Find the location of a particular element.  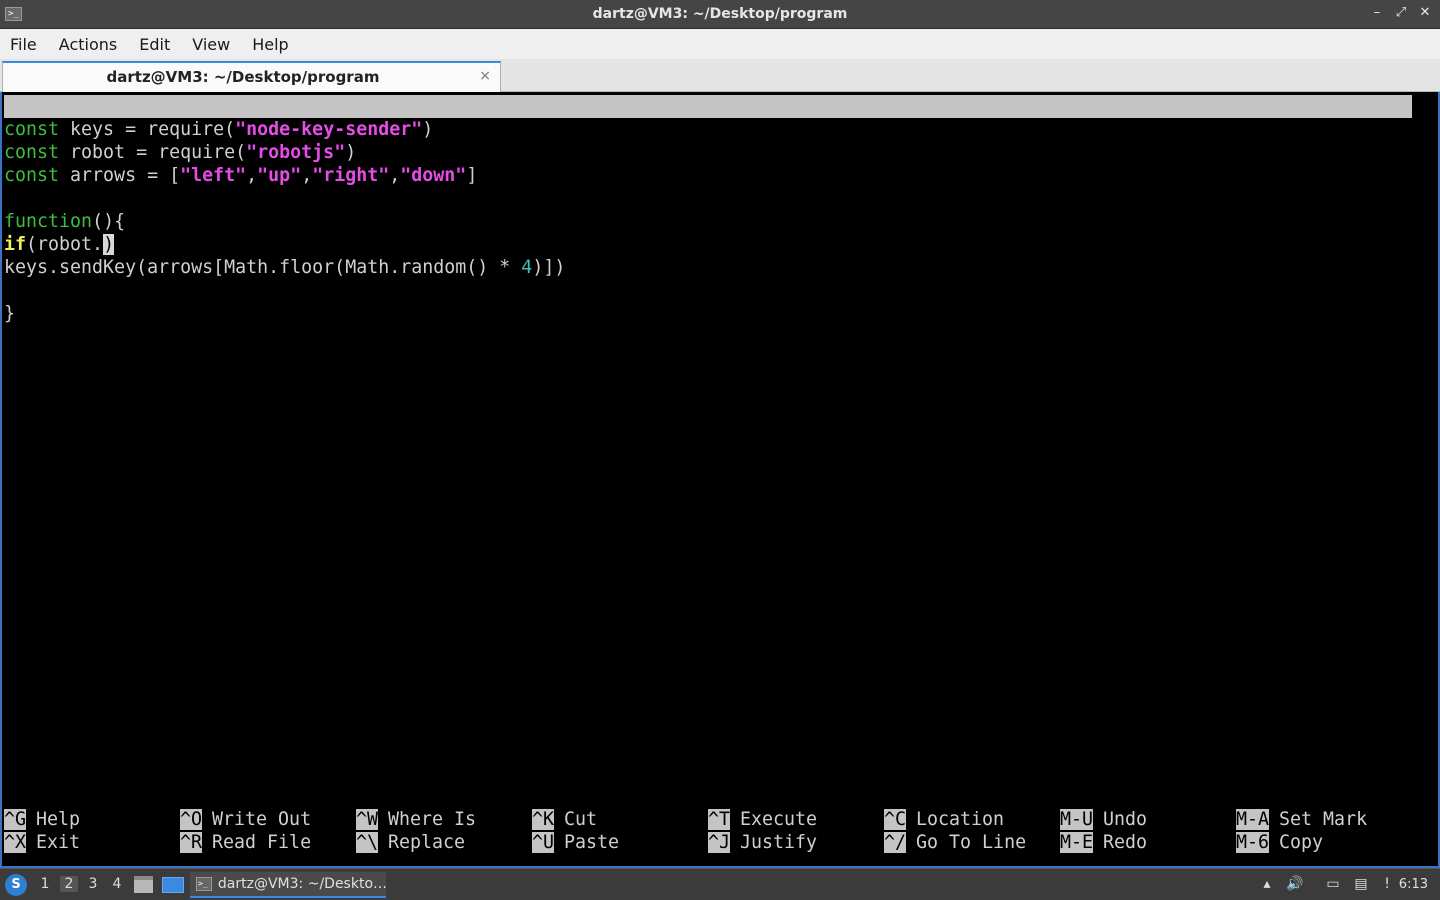

shortcut-cut: ^K Cut is located at coordinates (564, 819).